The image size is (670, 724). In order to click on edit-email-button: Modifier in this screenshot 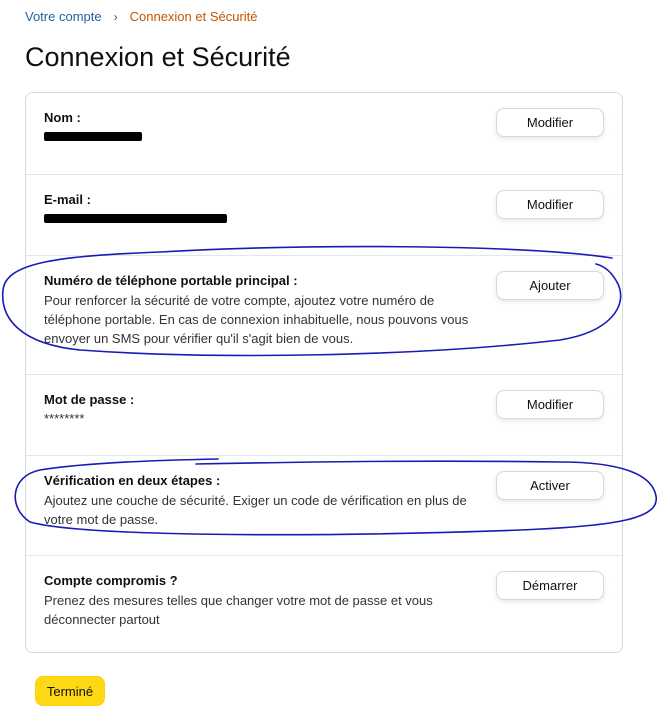, I will do `click(550, 204)`.